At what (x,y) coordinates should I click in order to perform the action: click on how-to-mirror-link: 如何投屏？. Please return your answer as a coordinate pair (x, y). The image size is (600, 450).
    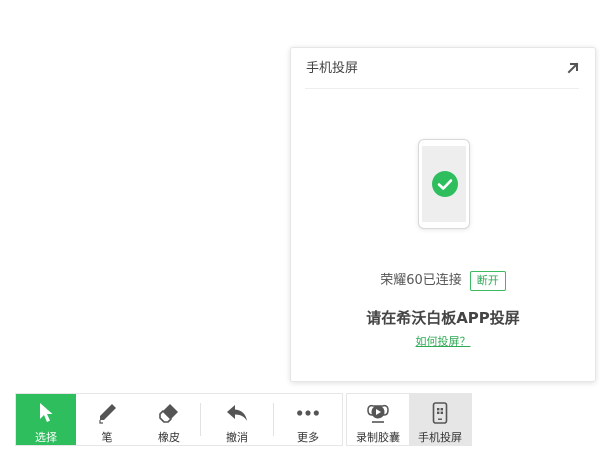
    Looking at the image, I should click on (443, 342).